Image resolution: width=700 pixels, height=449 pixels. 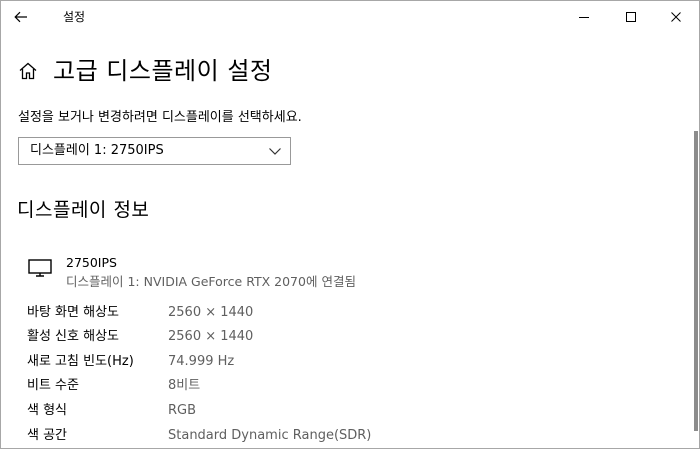 What do you see at coordinates (357, 362) in the screenshot?
I see `info-row-refresh-rate: 새로 고침 빈도(Hz) 74.999 Hz` at bounding box center [357, 362].